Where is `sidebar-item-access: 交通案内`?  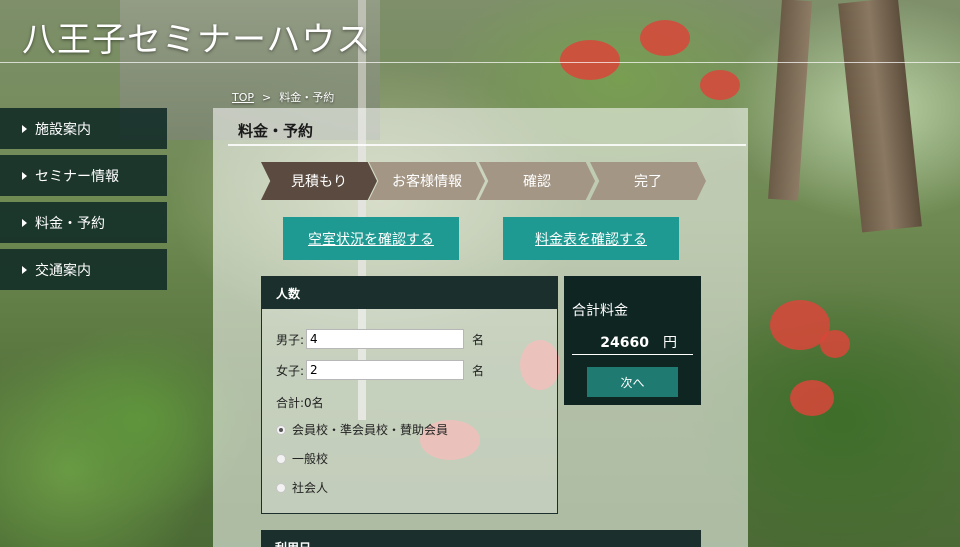
sidebar-item-access: 交通案内 is located at coordinates (83, 269).